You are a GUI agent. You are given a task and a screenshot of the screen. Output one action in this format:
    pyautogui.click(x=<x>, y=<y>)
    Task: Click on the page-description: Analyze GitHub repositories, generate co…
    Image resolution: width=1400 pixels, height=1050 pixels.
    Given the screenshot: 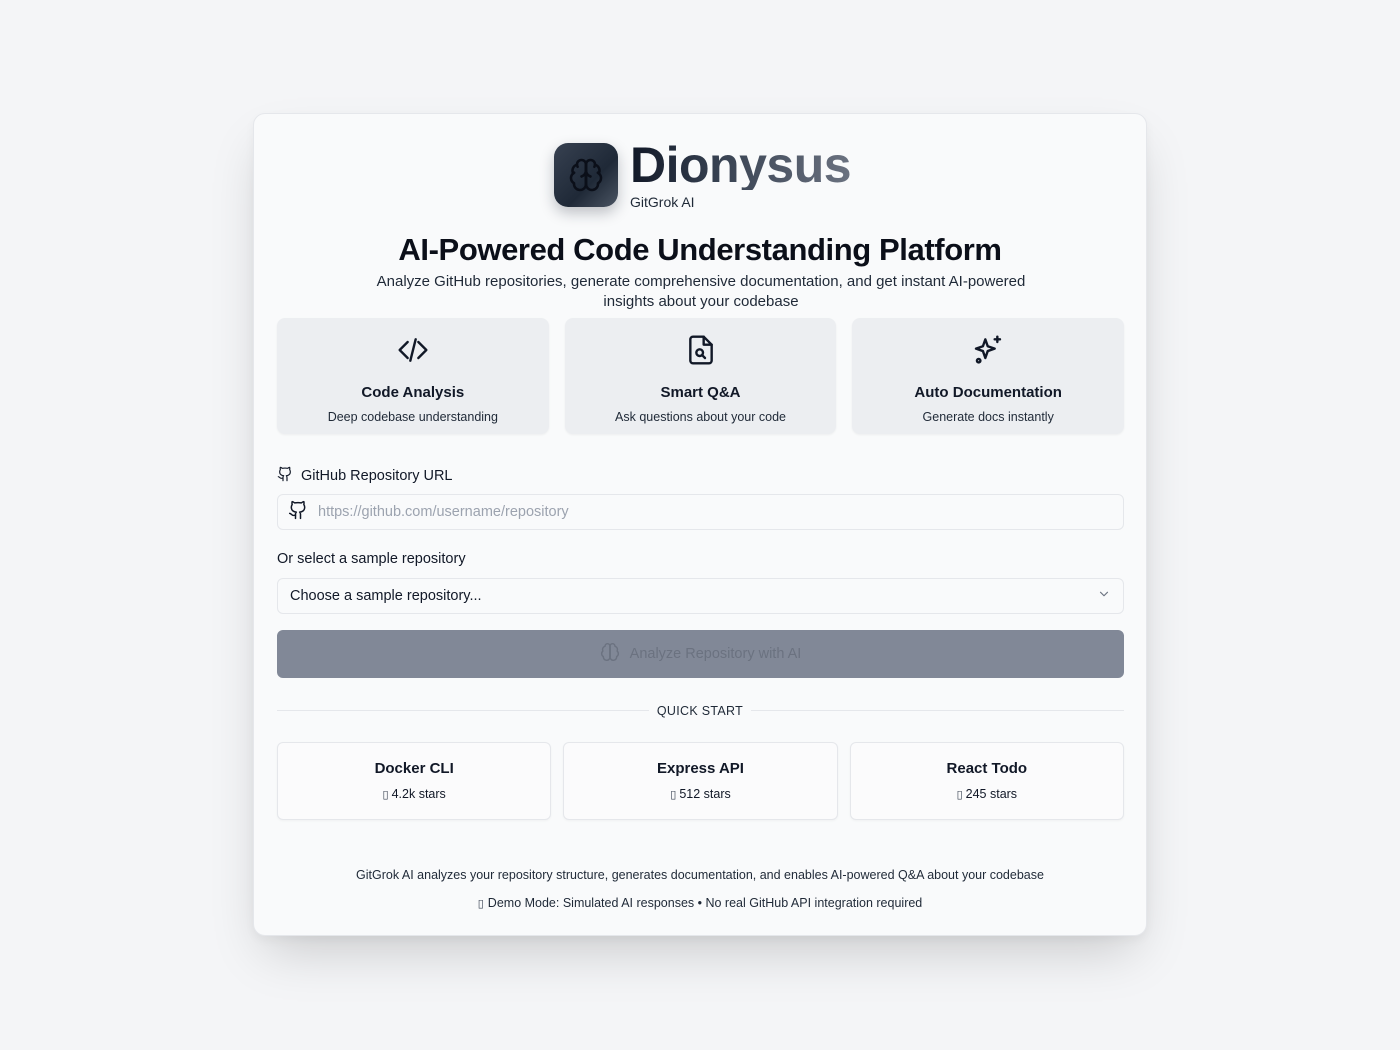 What is the action you would take?
    pyautogui.click(x=701, y=291)
    